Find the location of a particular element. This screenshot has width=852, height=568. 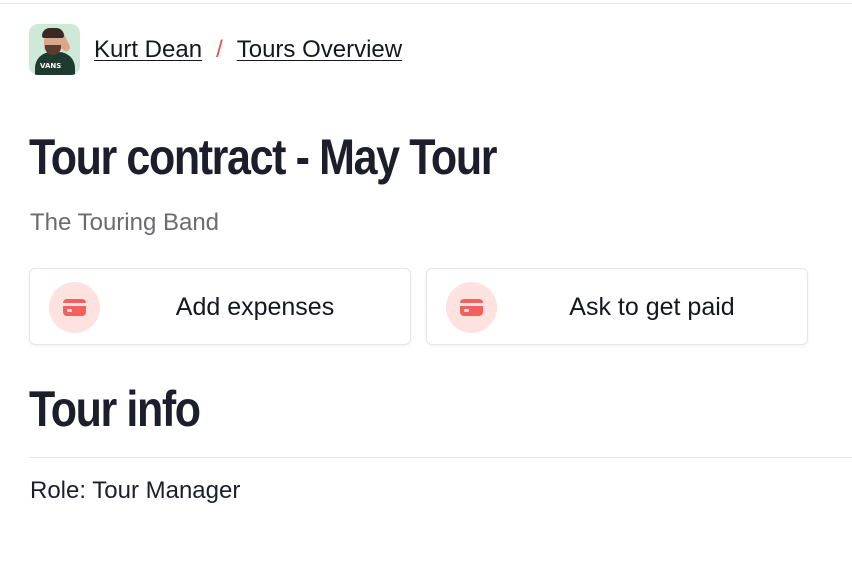

breadcrumb-user-link: Kurt Dean is located at coordinates (148, 50).